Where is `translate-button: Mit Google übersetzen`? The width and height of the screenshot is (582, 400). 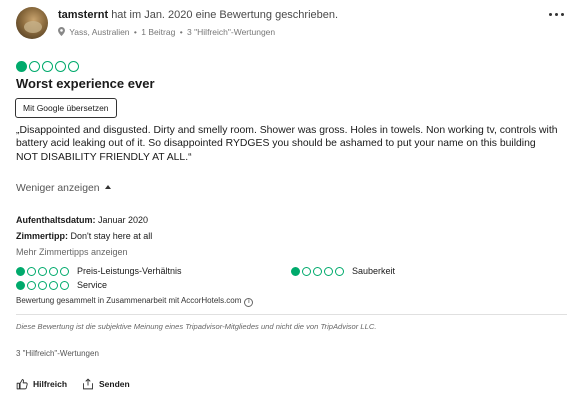 translate-button: Mit Google übersetzen is located at coordinates (66, 108).